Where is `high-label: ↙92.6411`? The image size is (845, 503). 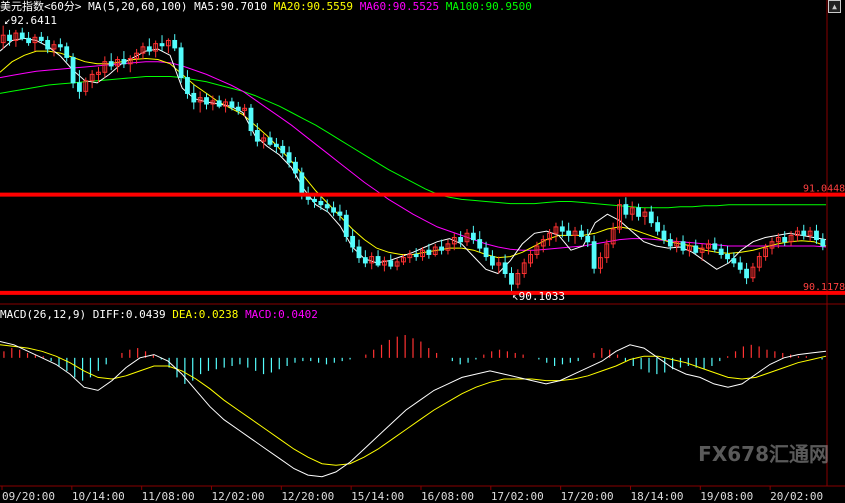
high-label: ↙92.6411 is located at coordinates (30, 20).